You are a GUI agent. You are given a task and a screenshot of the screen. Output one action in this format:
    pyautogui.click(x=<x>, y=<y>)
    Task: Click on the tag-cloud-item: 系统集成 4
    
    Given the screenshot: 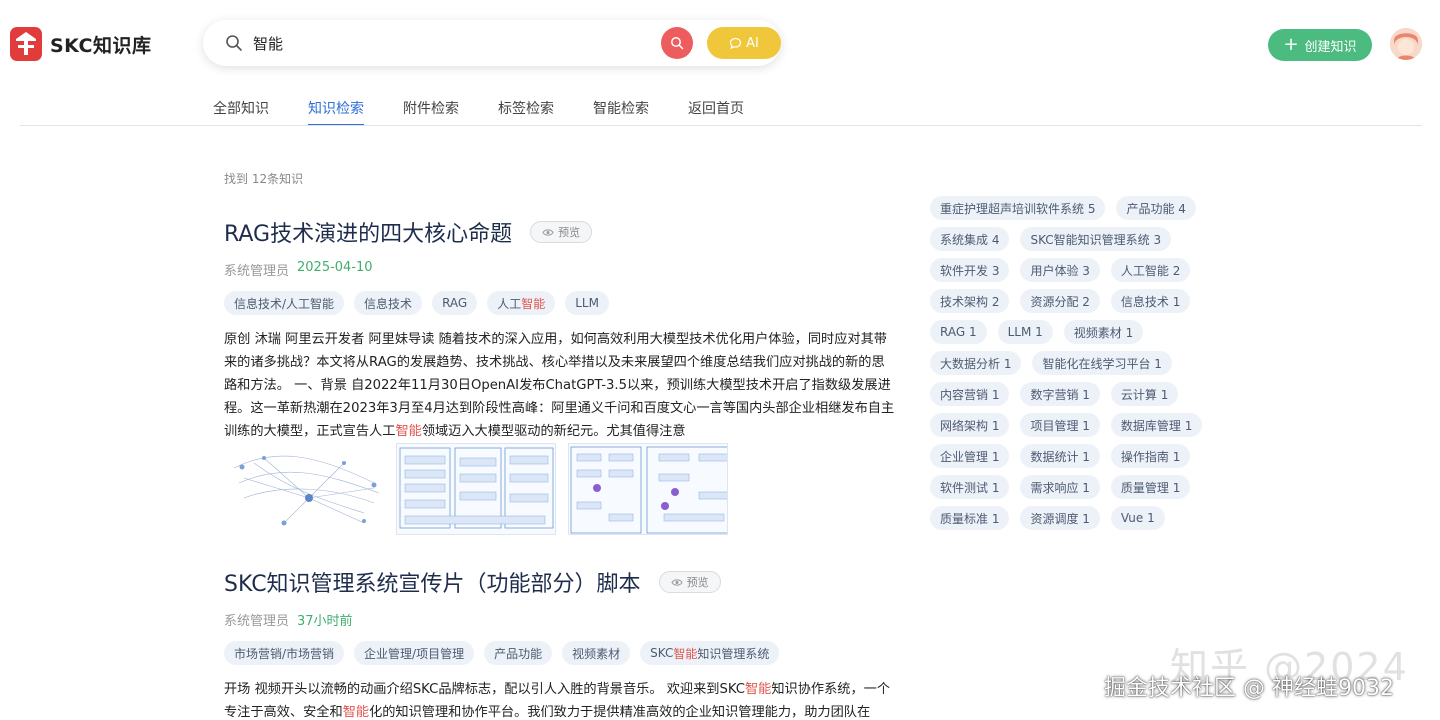 What is the action you would take?
    pyautogui.click(x=970, y=239)
    